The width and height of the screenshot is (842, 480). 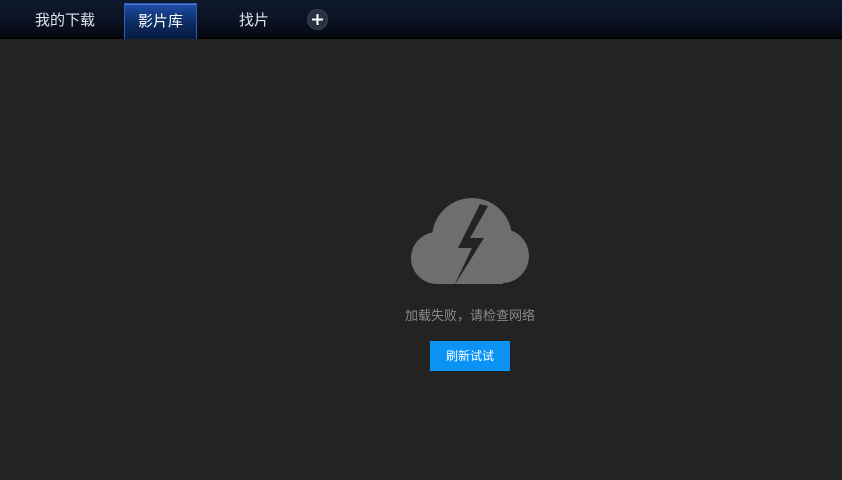 I want to click on retry-button: 刷新试试, so click(x=470, y=356).